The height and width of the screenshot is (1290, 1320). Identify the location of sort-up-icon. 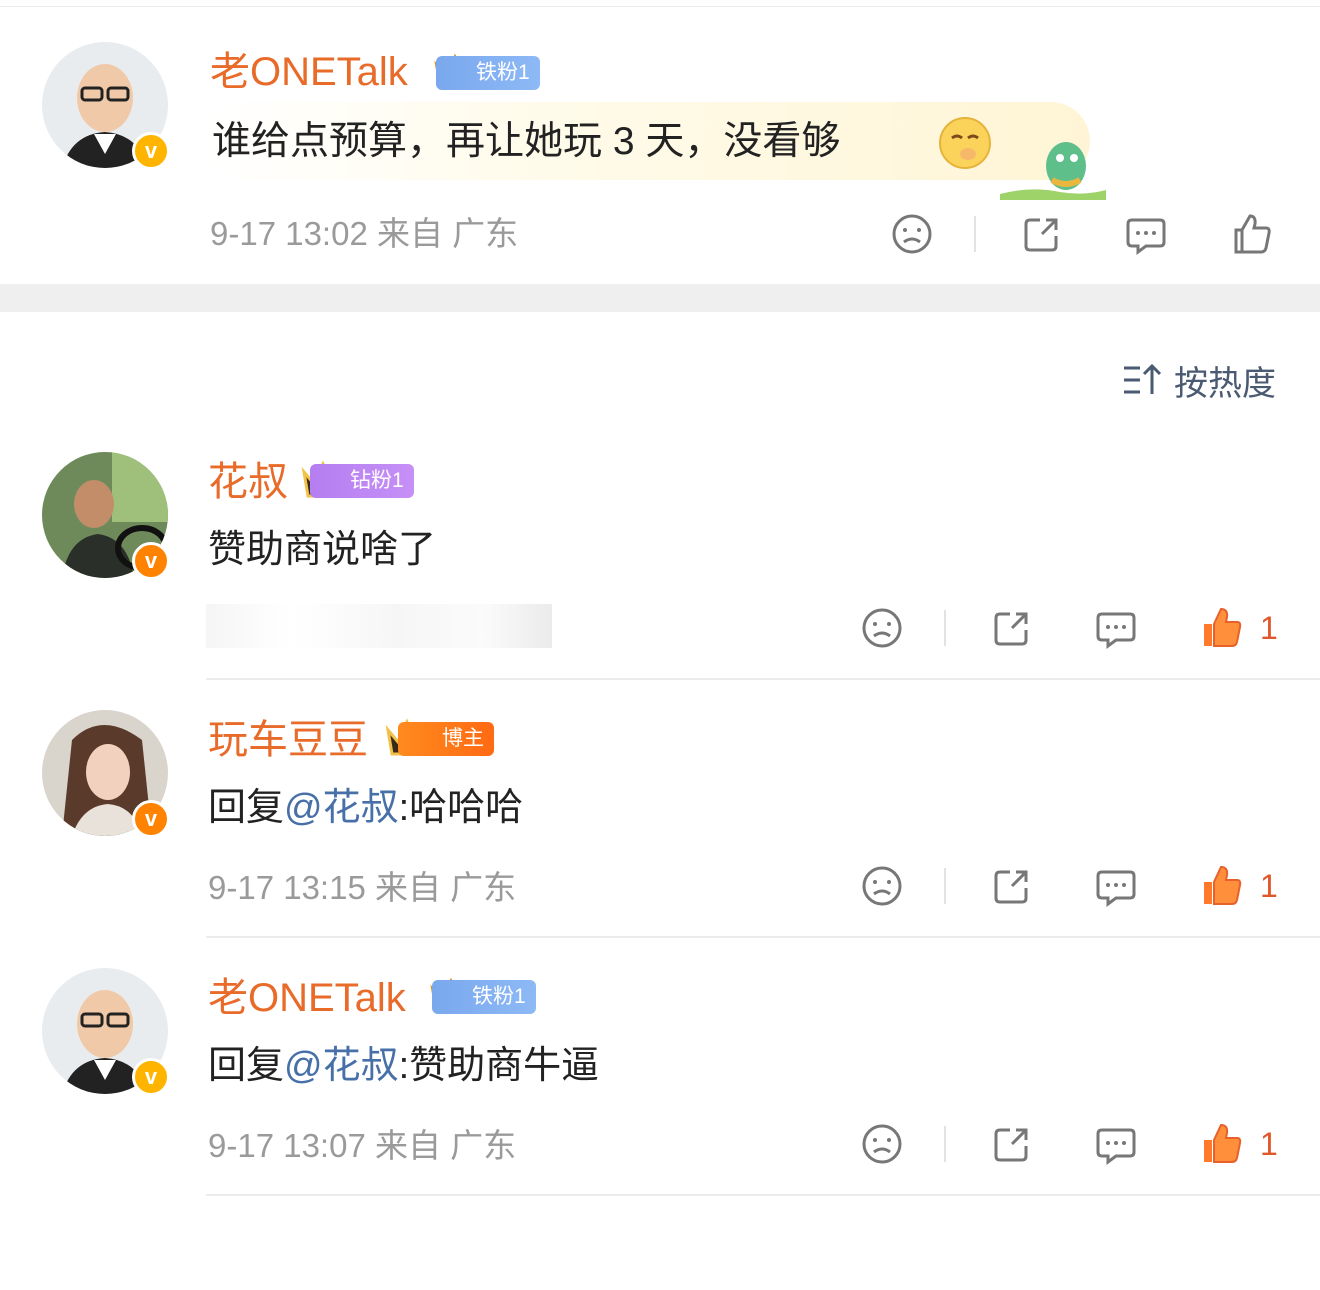
(1143, 378).